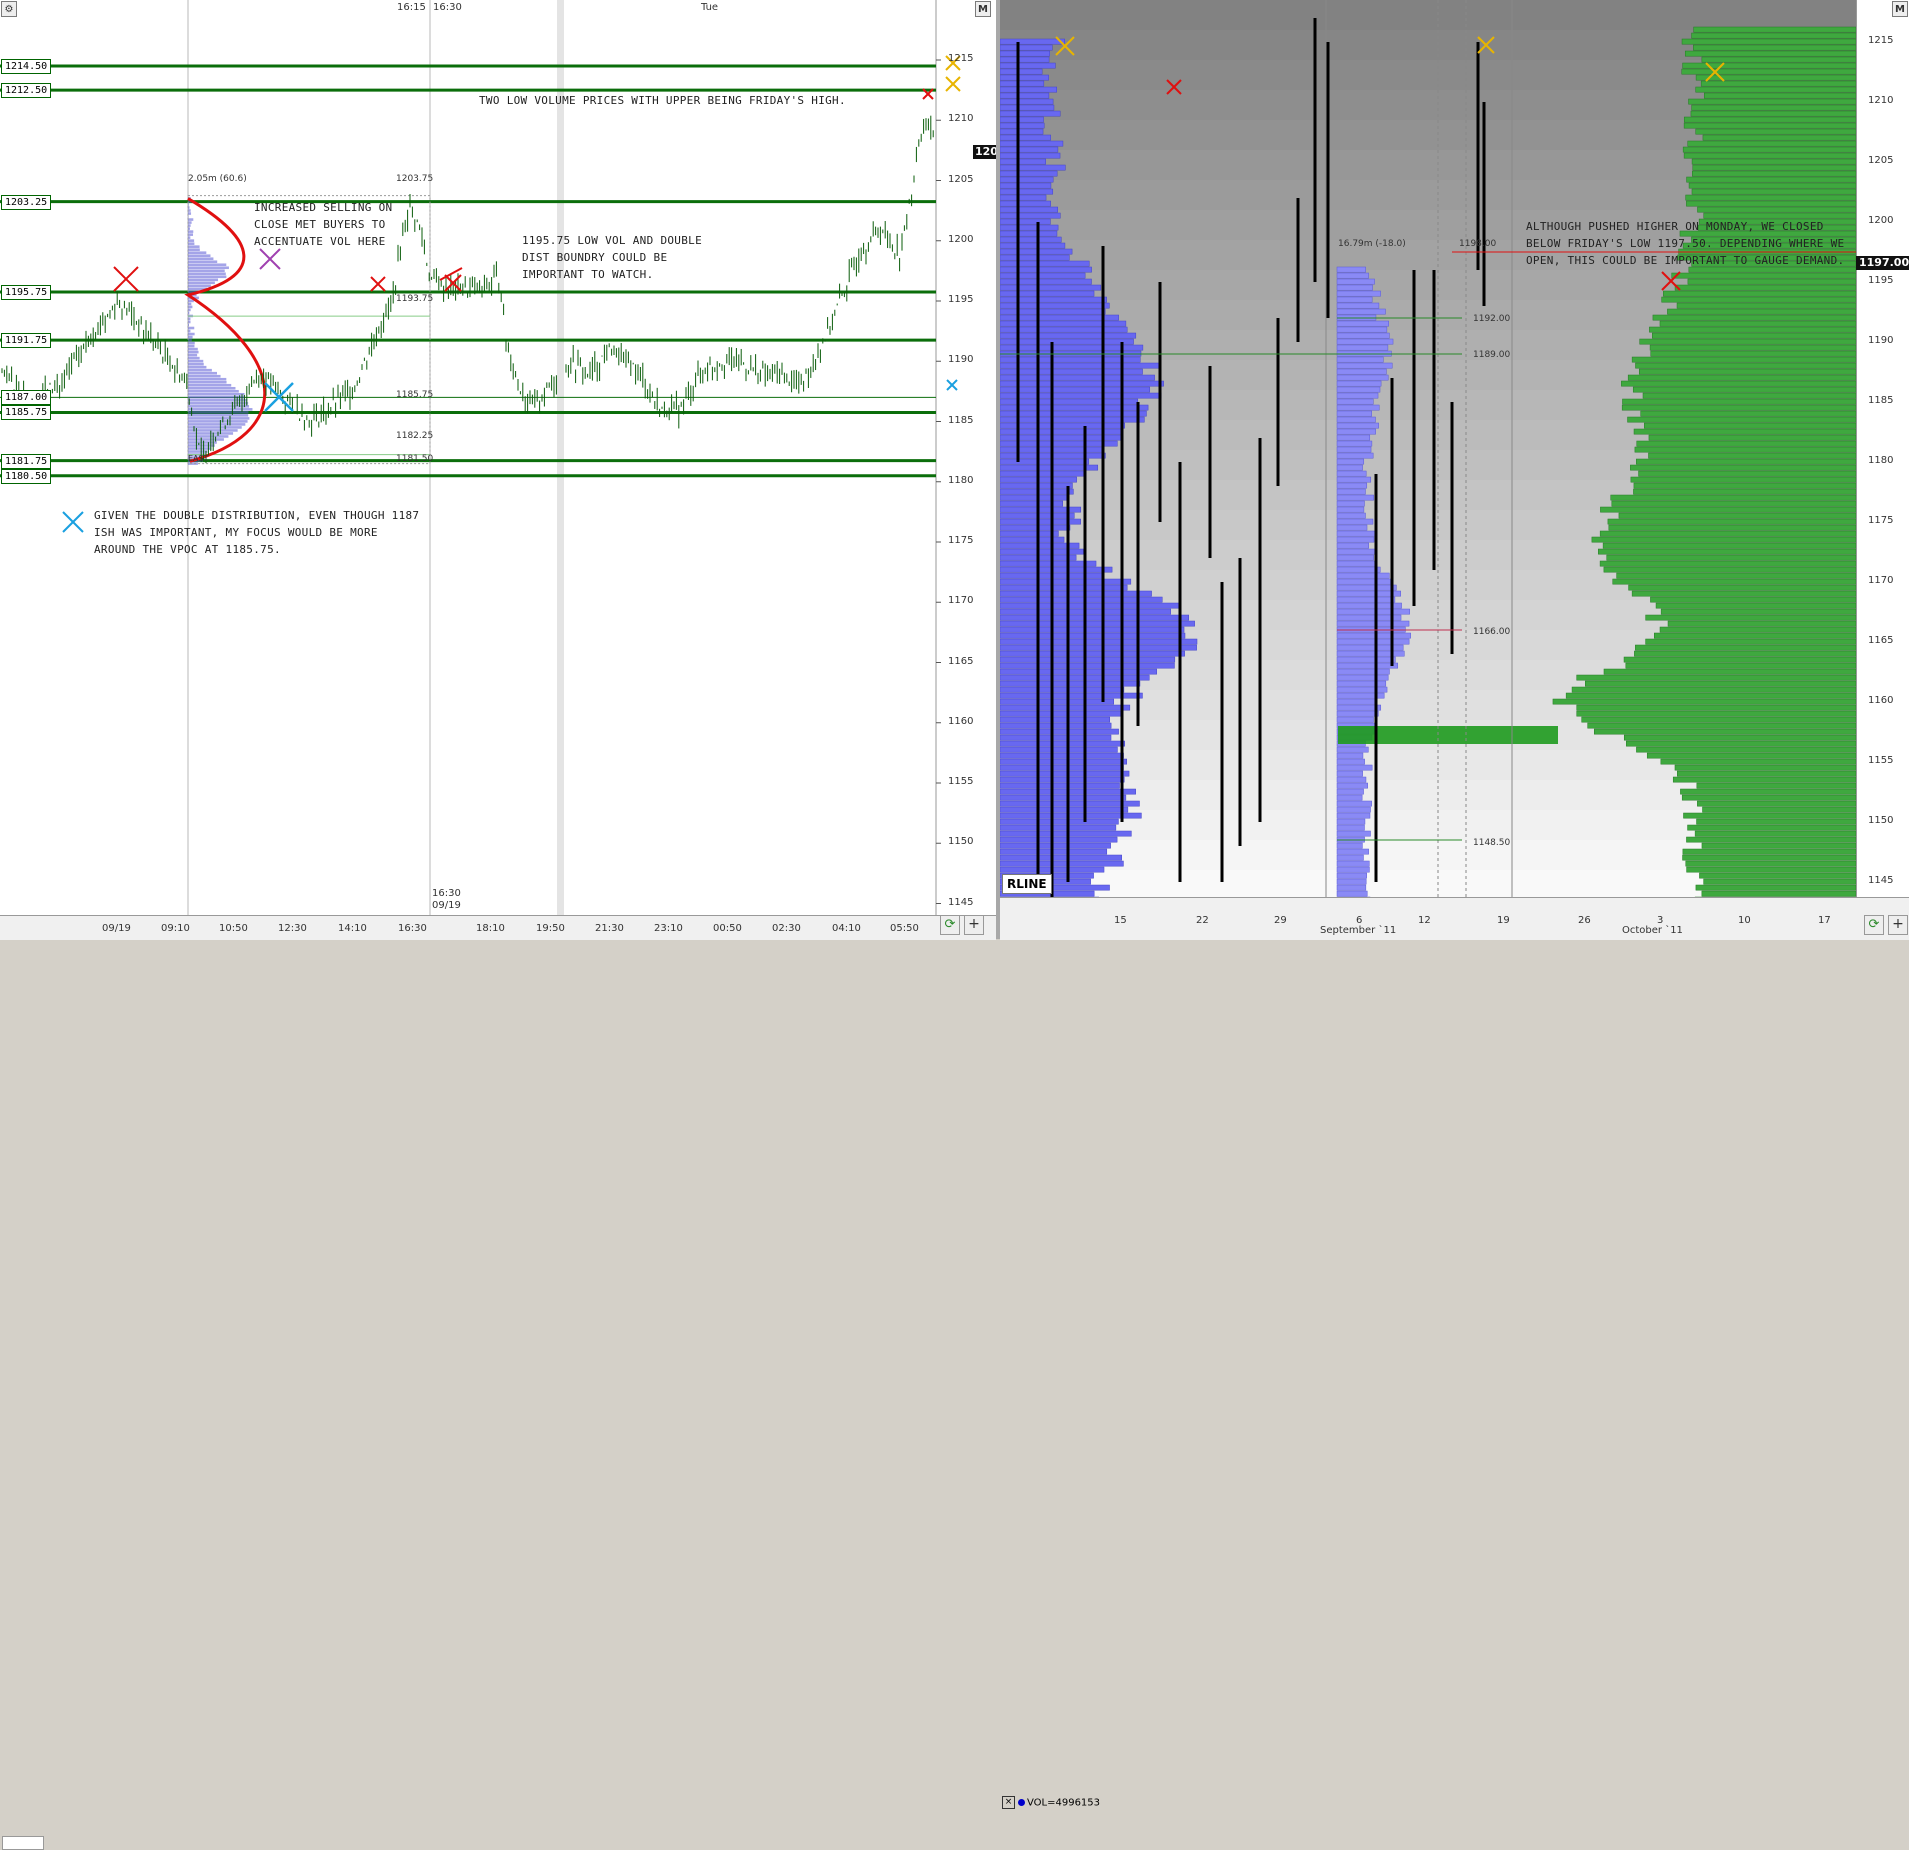  I want to click on price-tick-label: 1170, so click(960, 600).